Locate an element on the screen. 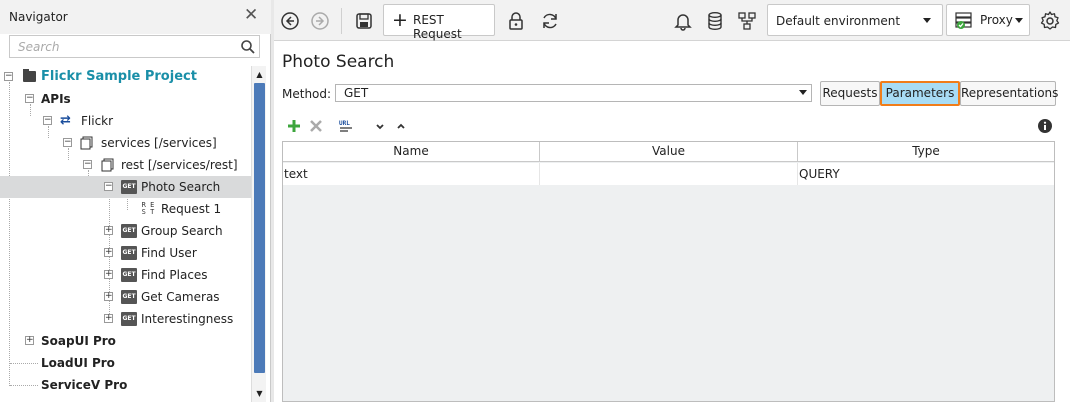 The image size is (1070, 402). tree-item-interestingness: + GET Interestingness is located at coordinates (125, 319).